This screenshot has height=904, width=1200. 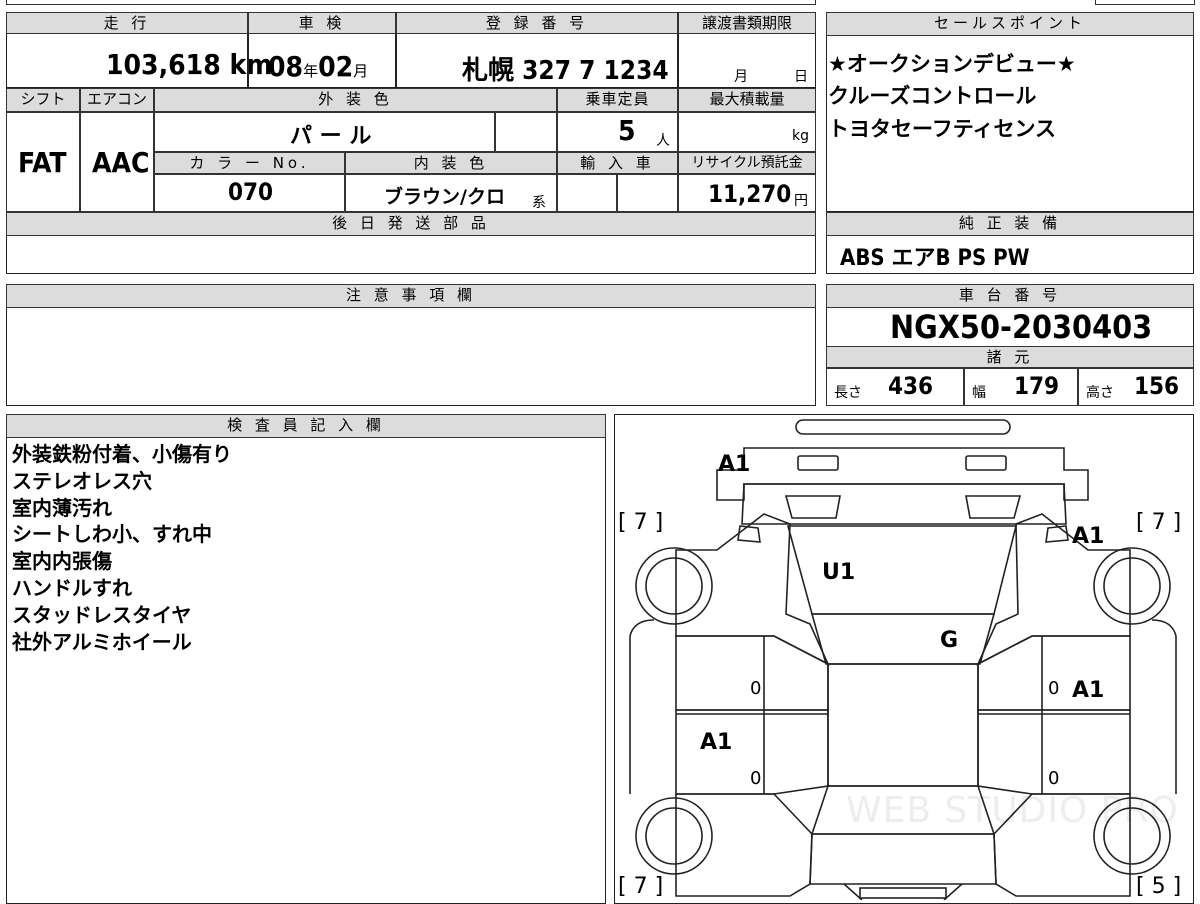 I want to click on registration-label: 登 録 番 号, so click(x=537, y=23).